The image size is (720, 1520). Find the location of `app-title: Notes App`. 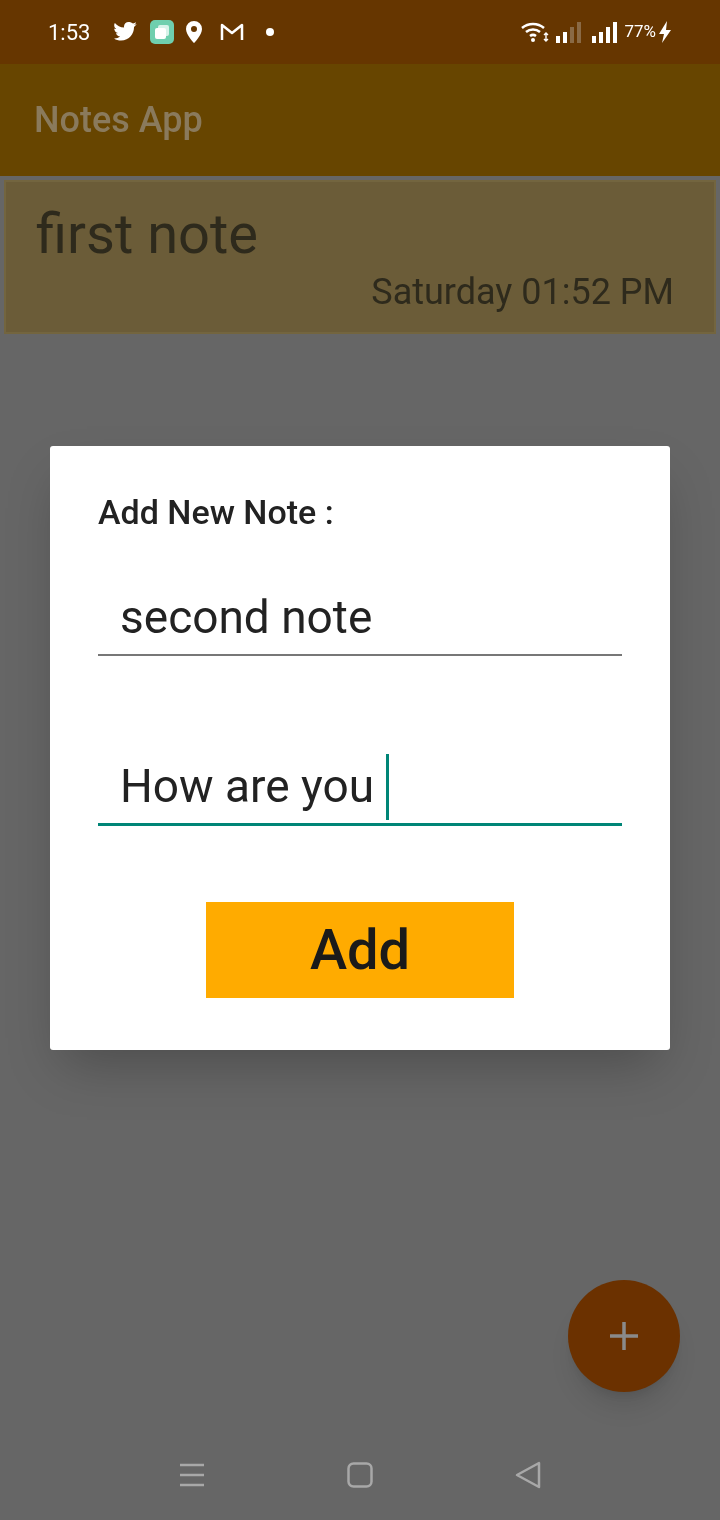

app-title: Notes App is located at coordinates (118, 120).